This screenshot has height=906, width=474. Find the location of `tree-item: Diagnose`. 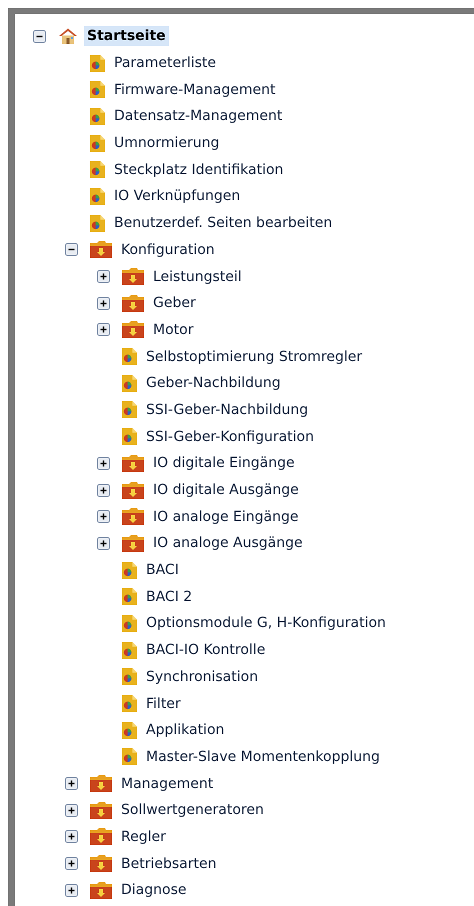

tree-item: Diagnose is located at coordinates (154, 890).